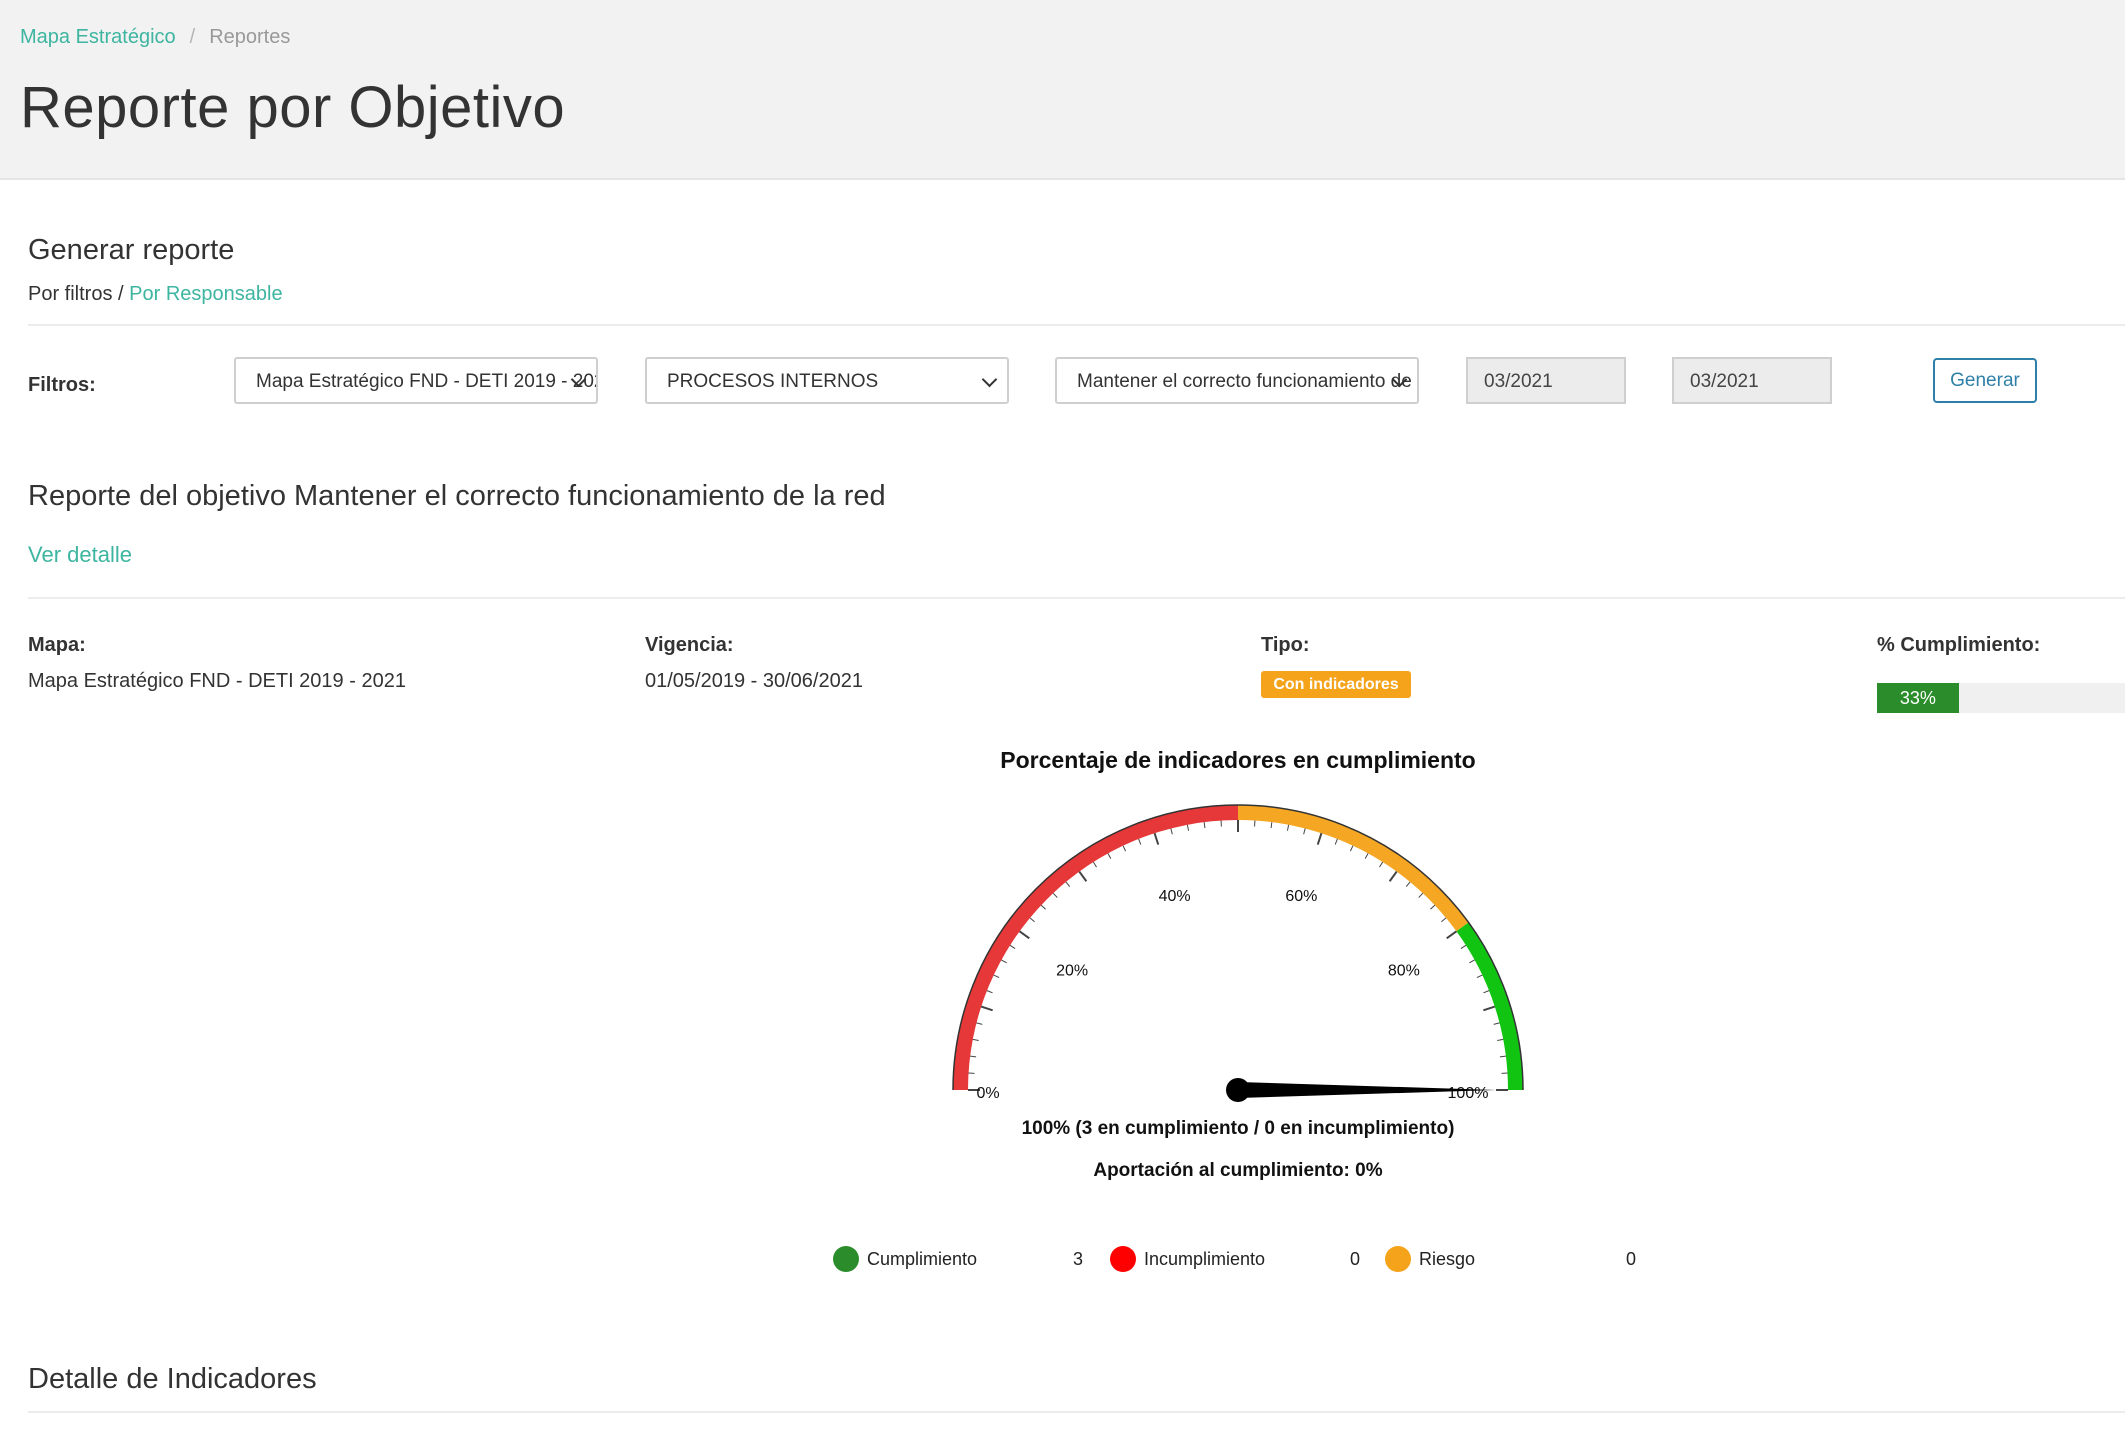 Image resolution: width=2125 pixels, height=1437 pixels. I want to click on legend-label-cumplimiento: Cumplimiento, so click(922, 1259).